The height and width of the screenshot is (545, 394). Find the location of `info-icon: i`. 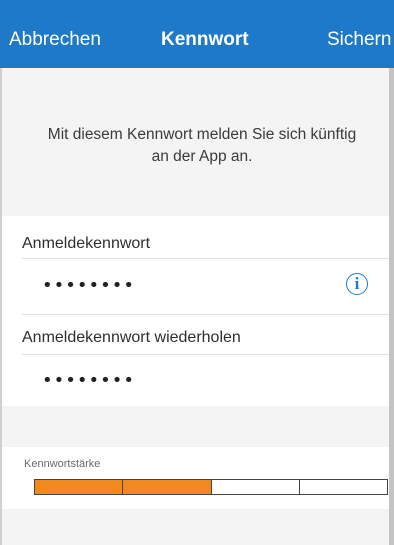

info-icon: i is located at coordinates (357, 284).